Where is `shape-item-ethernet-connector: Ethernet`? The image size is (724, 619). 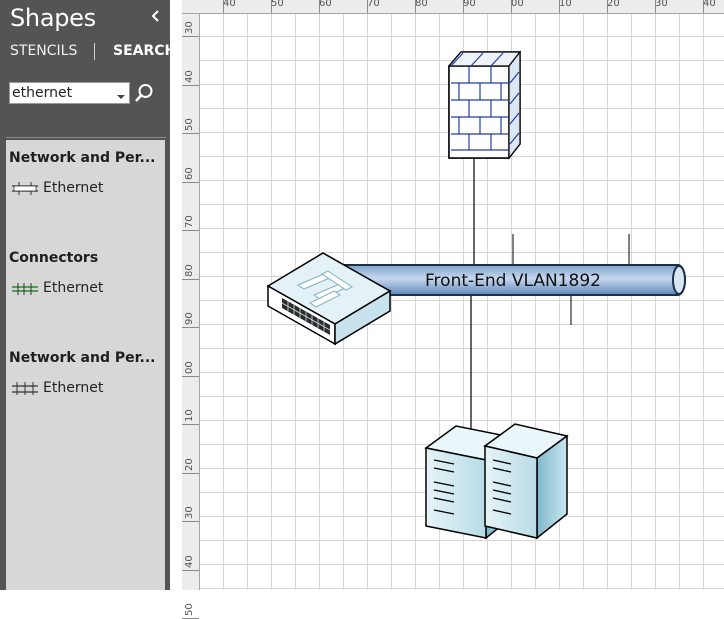 shape-item-ethernet-connector: Ethernet is located at coordinates (84, 290).